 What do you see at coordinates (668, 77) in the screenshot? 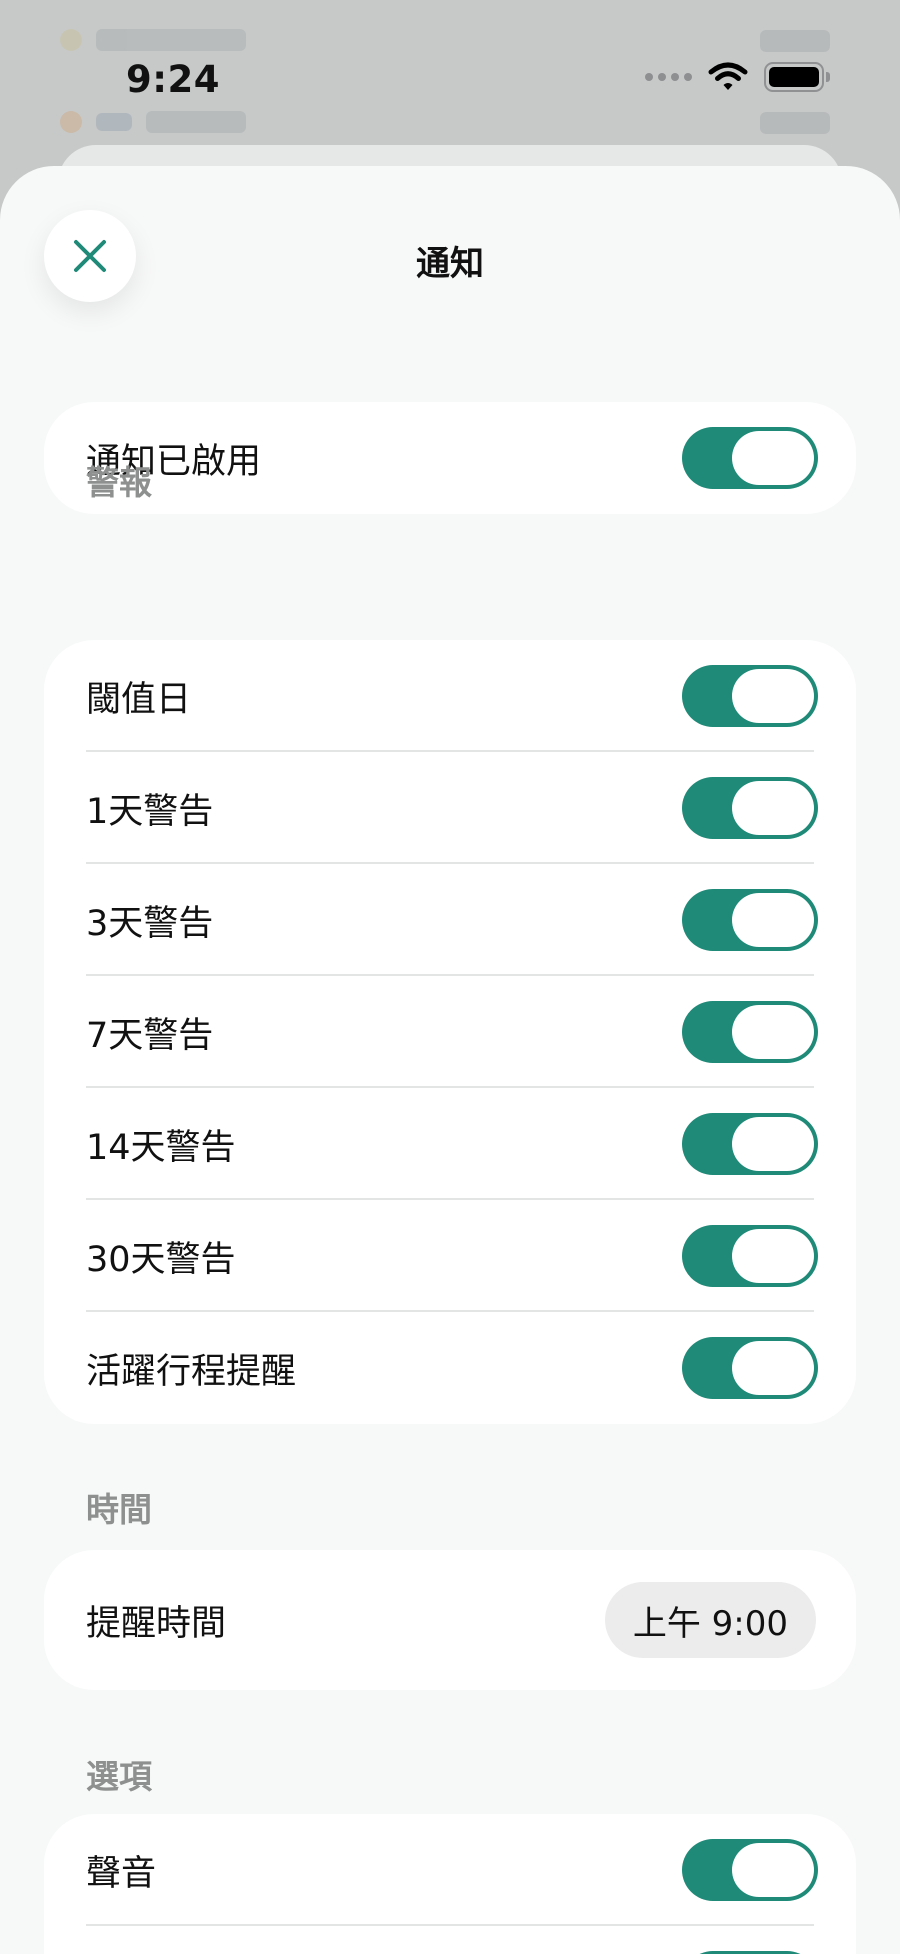
I see `signal-dots-icon` at bounding box center [668, 77].